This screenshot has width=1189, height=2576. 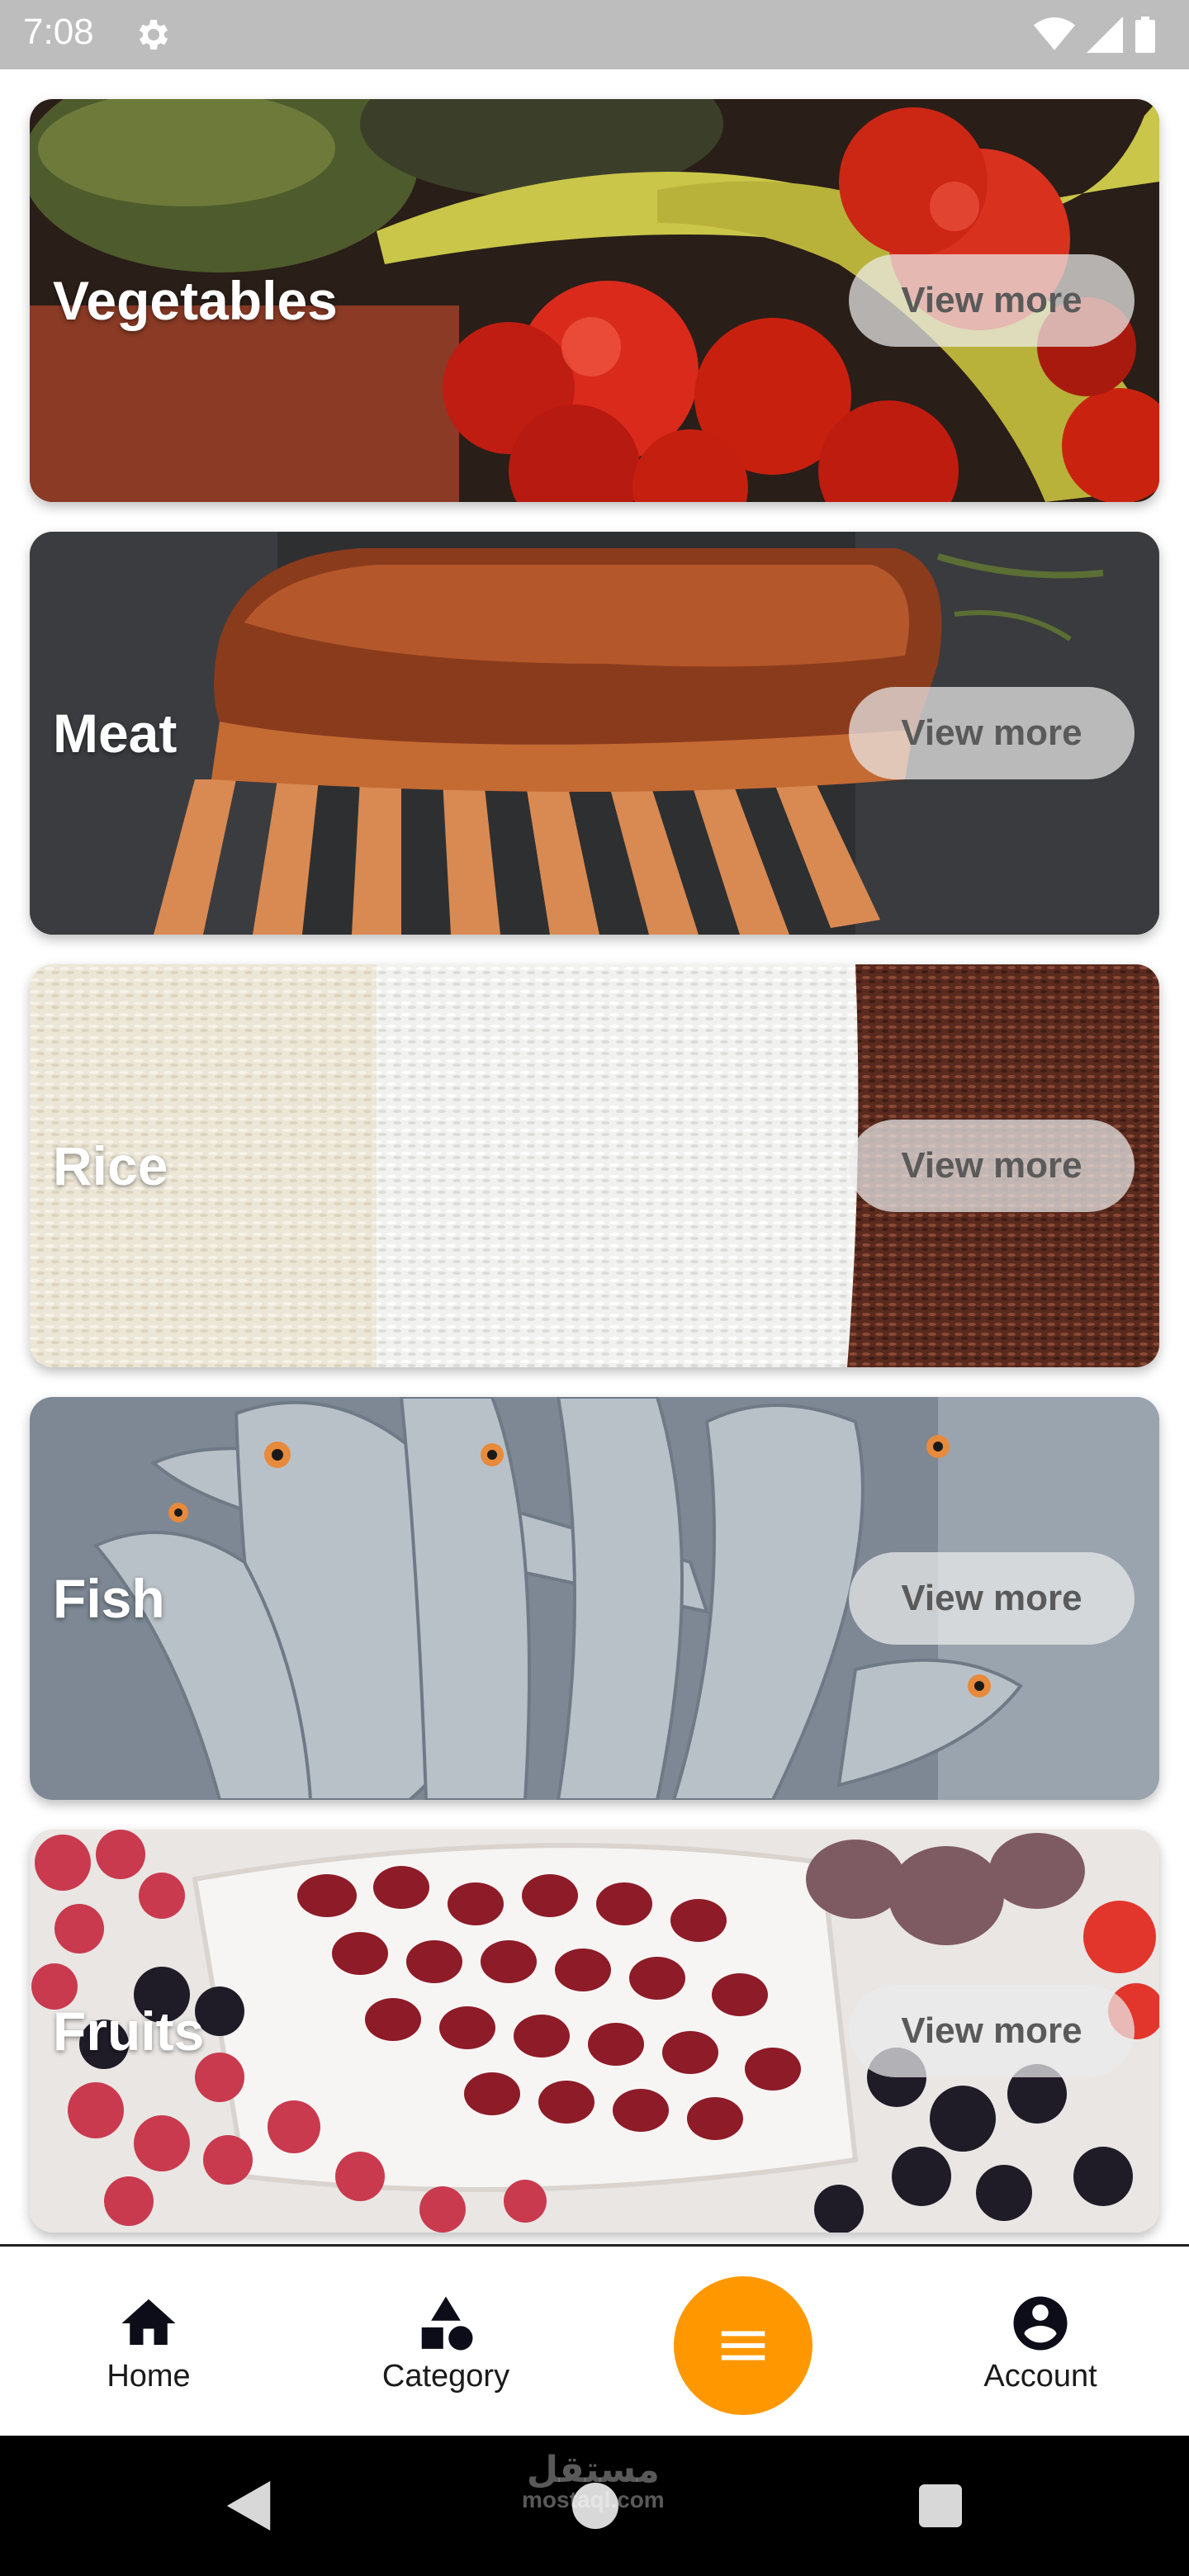 I want to click on back-button, so click(x=248, y=2506).